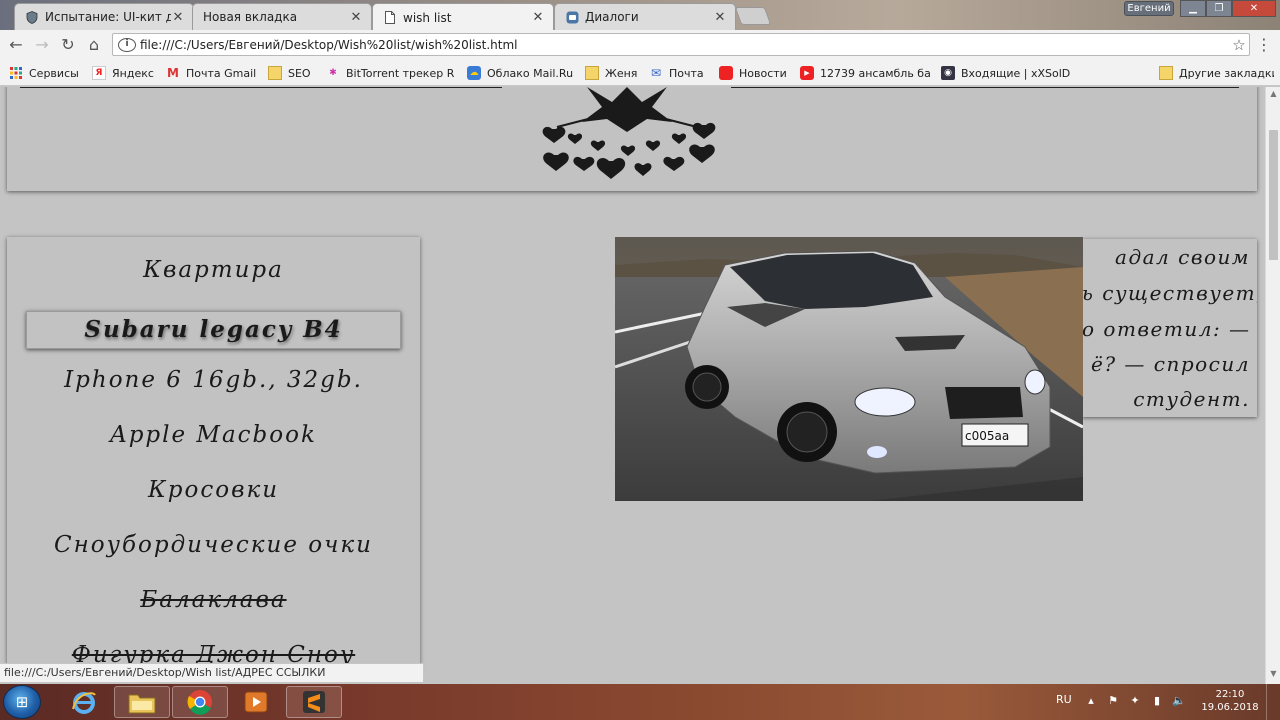 The width and height of the screenshot is (1280, 720). Describe the element at coordinates (1264, 45) in the screenshot. I see `browser-menu-icon: ⋮` at that location.